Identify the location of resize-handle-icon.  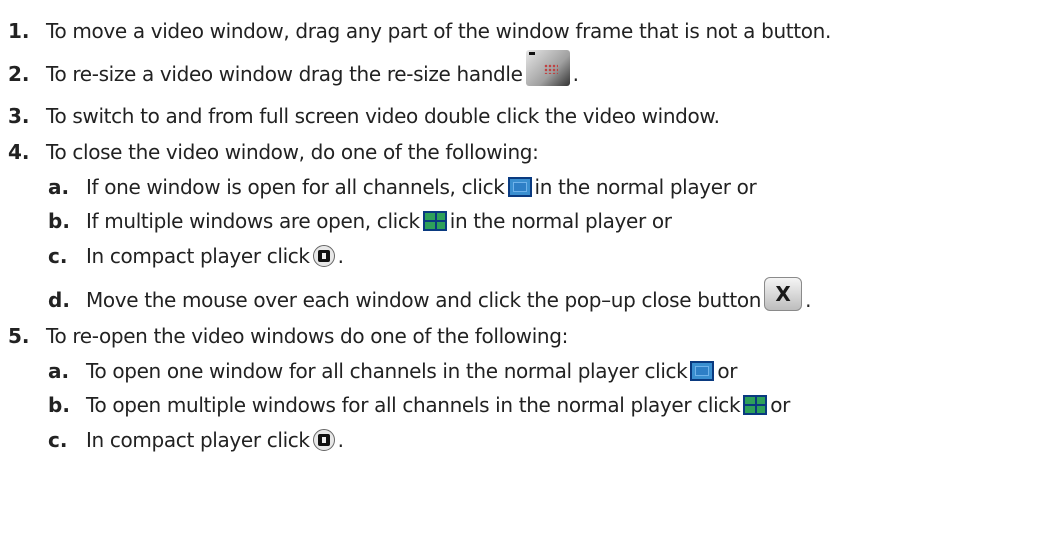
(547, 68).